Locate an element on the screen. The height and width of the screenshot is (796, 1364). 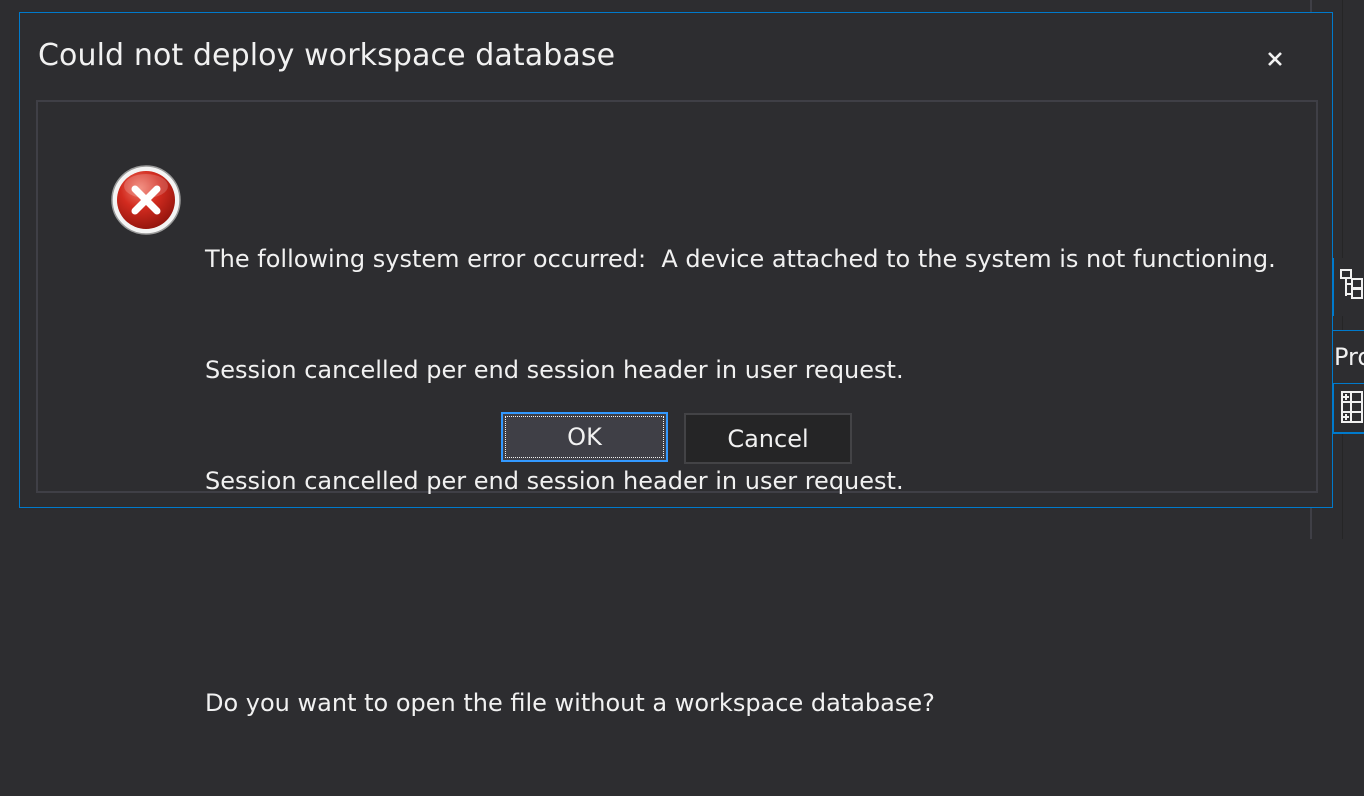
ok-button: OK is located at coordinates (584, 437).